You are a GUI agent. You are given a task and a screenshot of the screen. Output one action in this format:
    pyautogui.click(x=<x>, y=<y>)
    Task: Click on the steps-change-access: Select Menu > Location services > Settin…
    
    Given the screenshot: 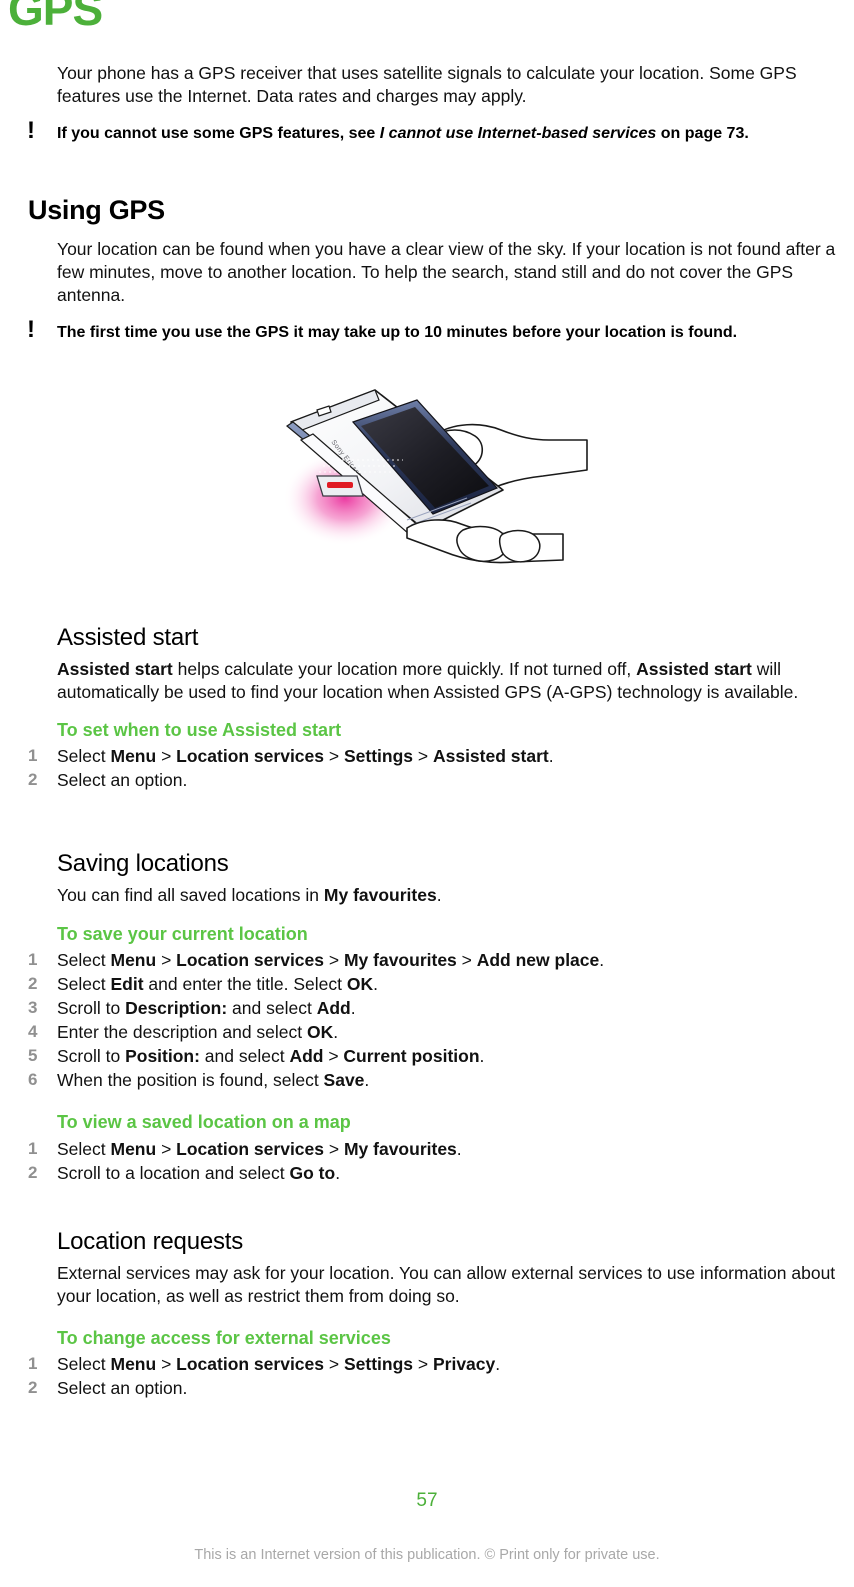 What is the action you would take?
    pyautogui.click(x=427, y=1376)
    